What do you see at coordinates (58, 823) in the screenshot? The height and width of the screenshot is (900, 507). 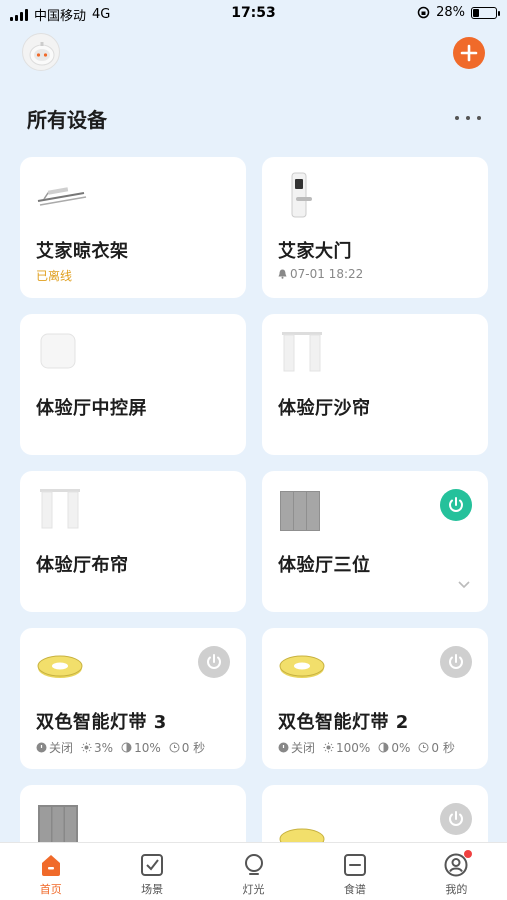 I see `switch-panel-icon` at bounding box center [58, 823].